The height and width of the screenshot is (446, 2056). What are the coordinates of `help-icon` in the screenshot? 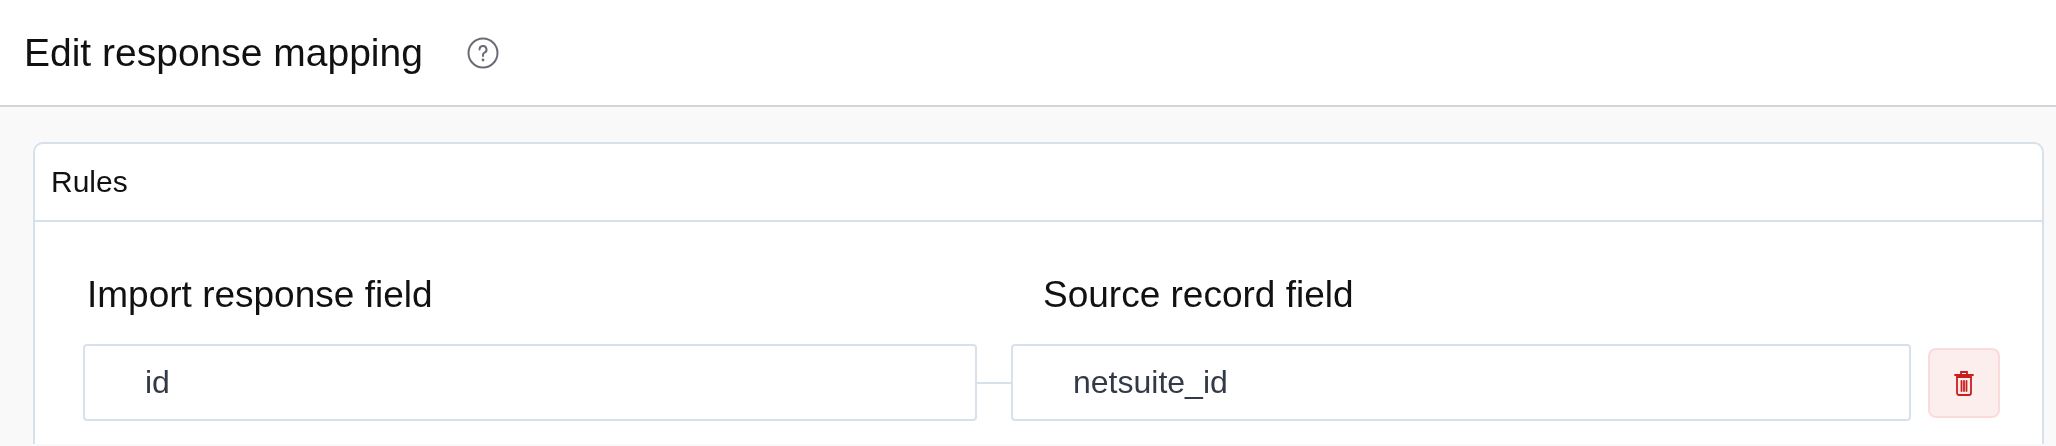 It's located at (482, 52).